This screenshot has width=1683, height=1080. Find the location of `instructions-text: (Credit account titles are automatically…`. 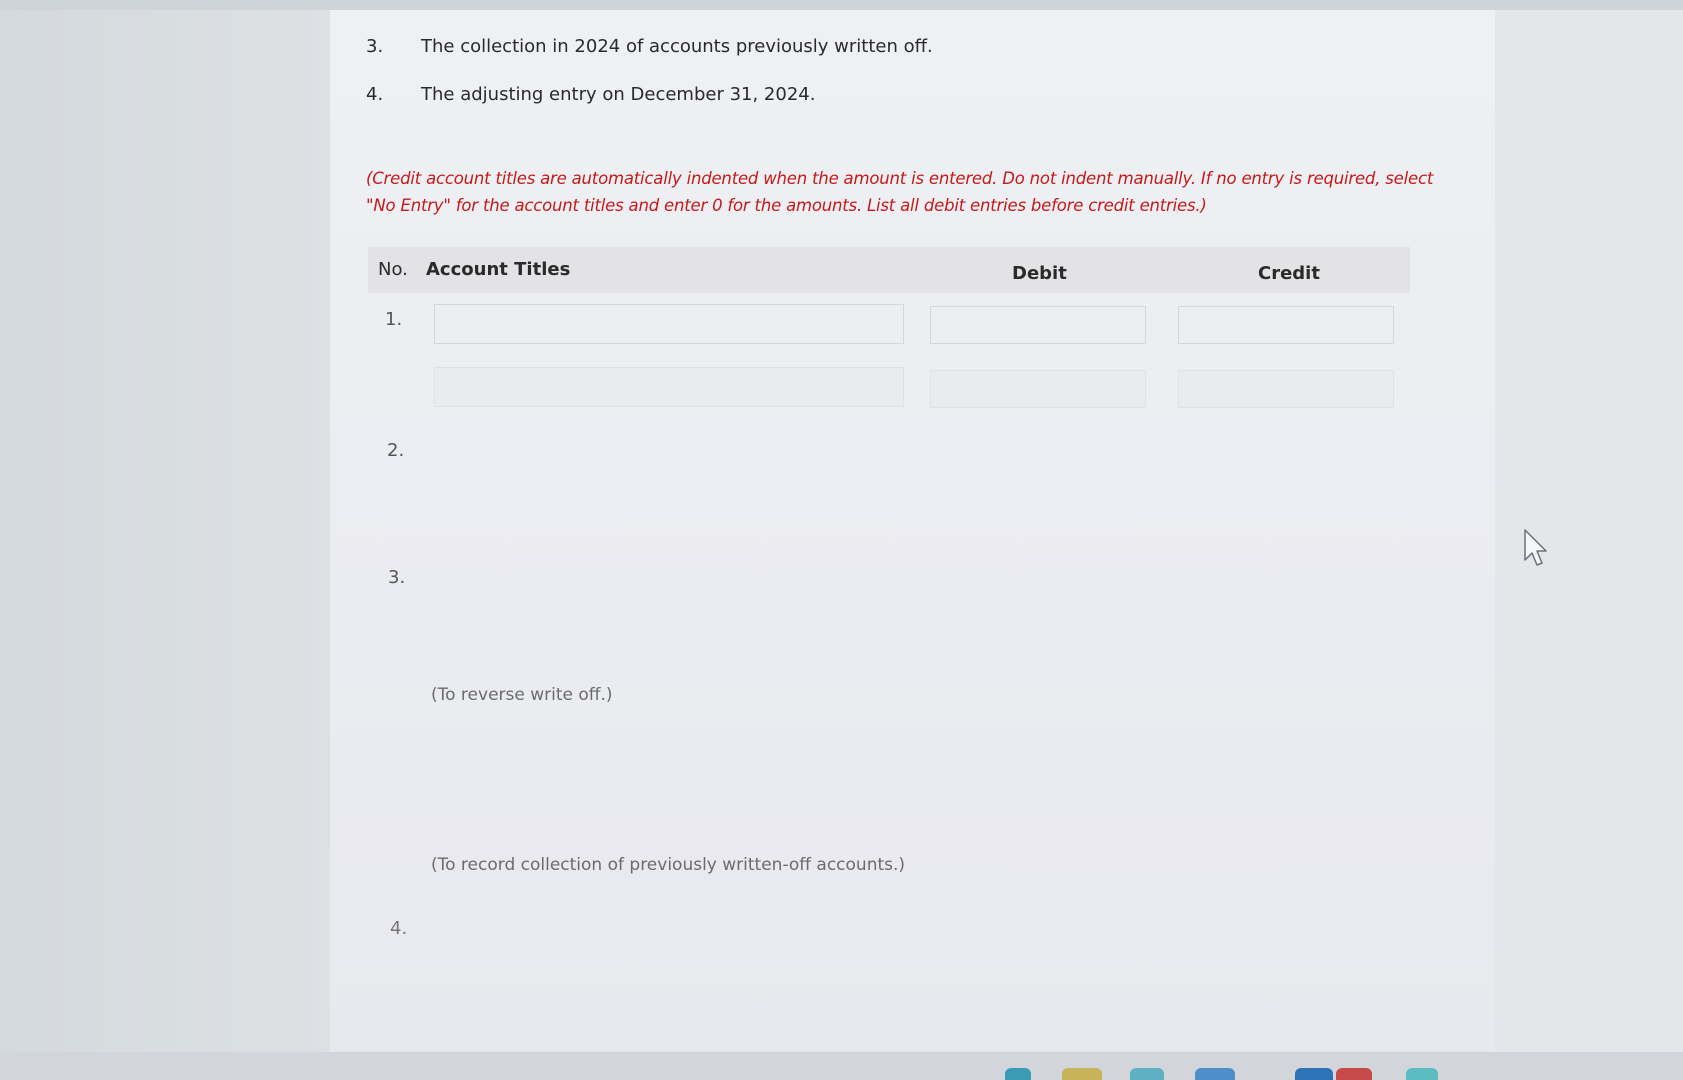

instructions-text: (Credit account titles are automatically… is located at coordinates (900, 192).